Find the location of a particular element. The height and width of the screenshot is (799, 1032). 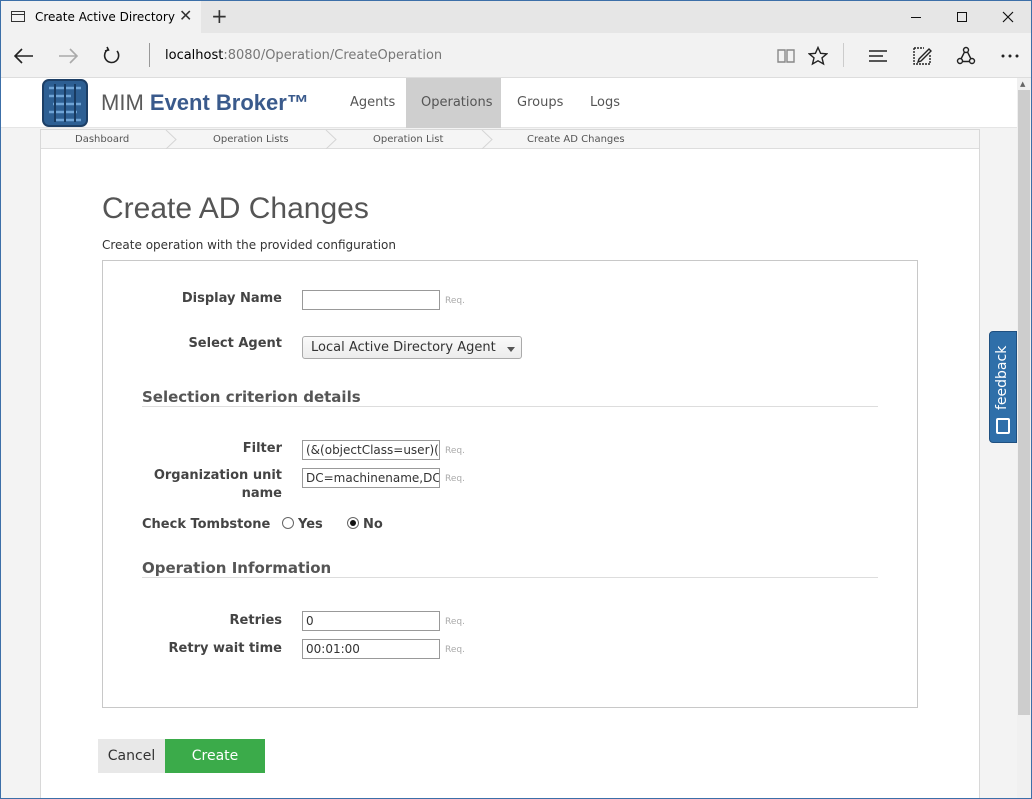

tombstone-no-radio is located at coordinates (353, 523).